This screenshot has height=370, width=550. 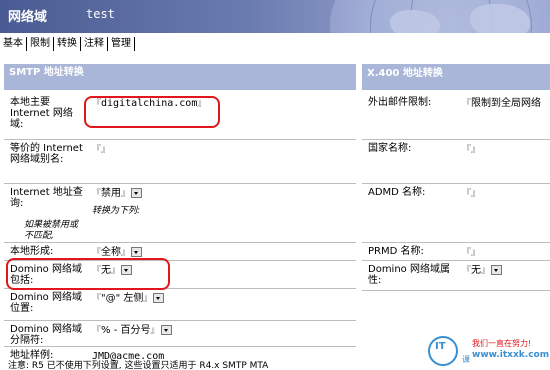 I want to click on admd-field: 『』, so click(x=471, y=194).